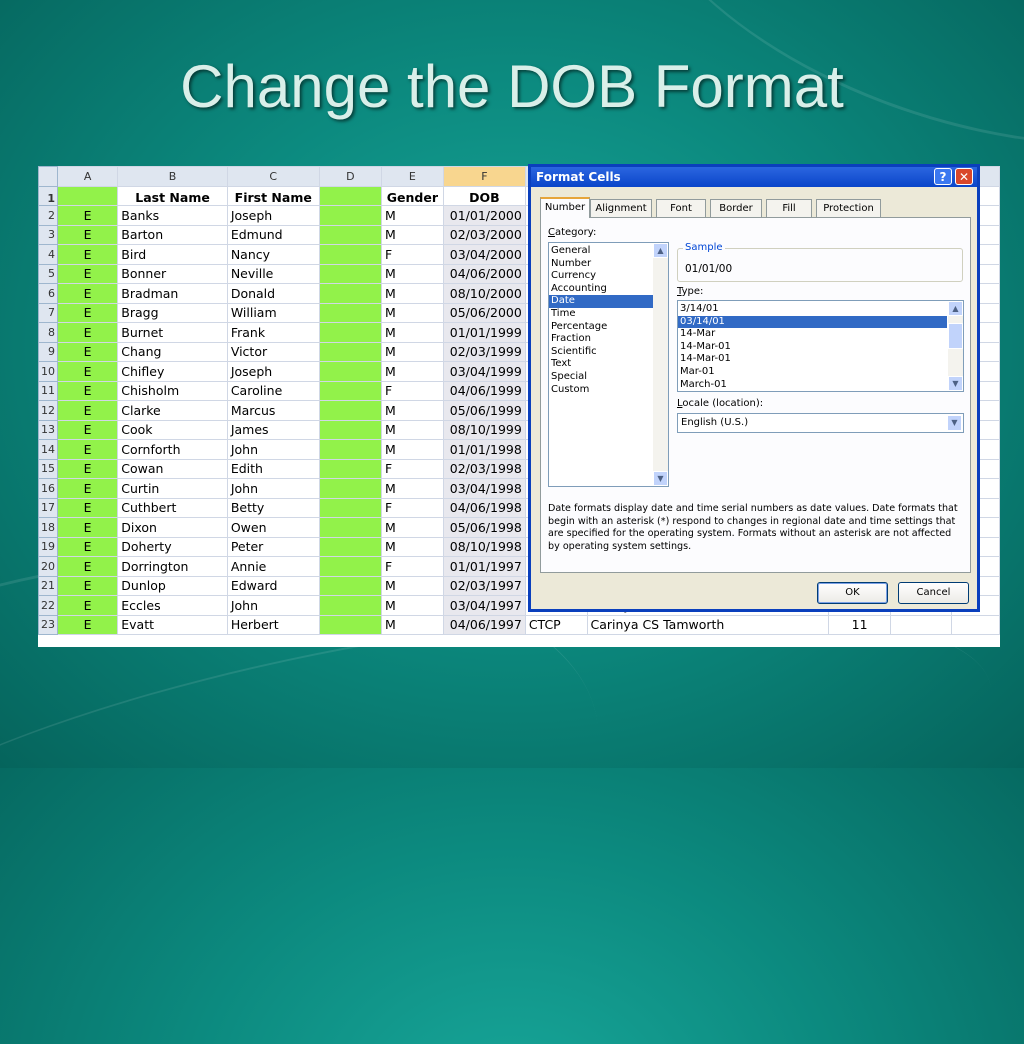  Describe the element at coordinates (172, 429) in the screenshot. I see `cell-last-name: Cook` at that location.